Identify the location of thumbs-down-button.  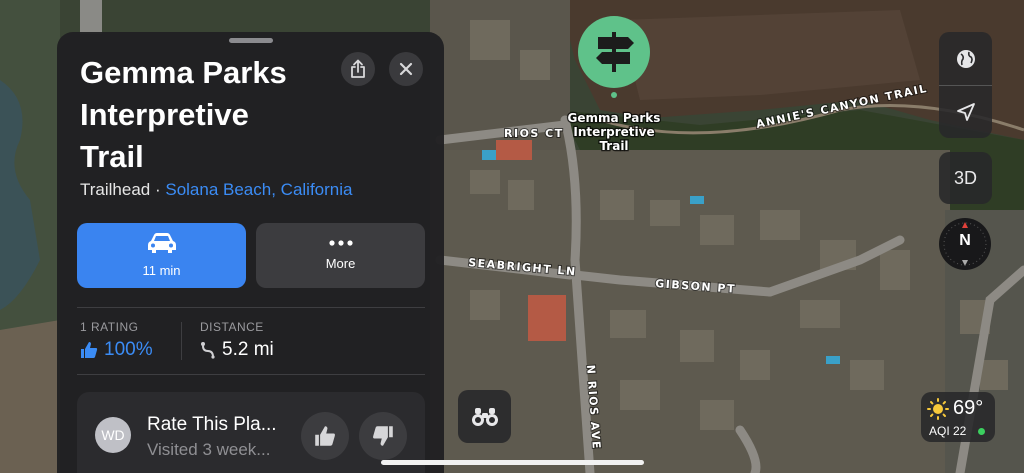
(383, 436).